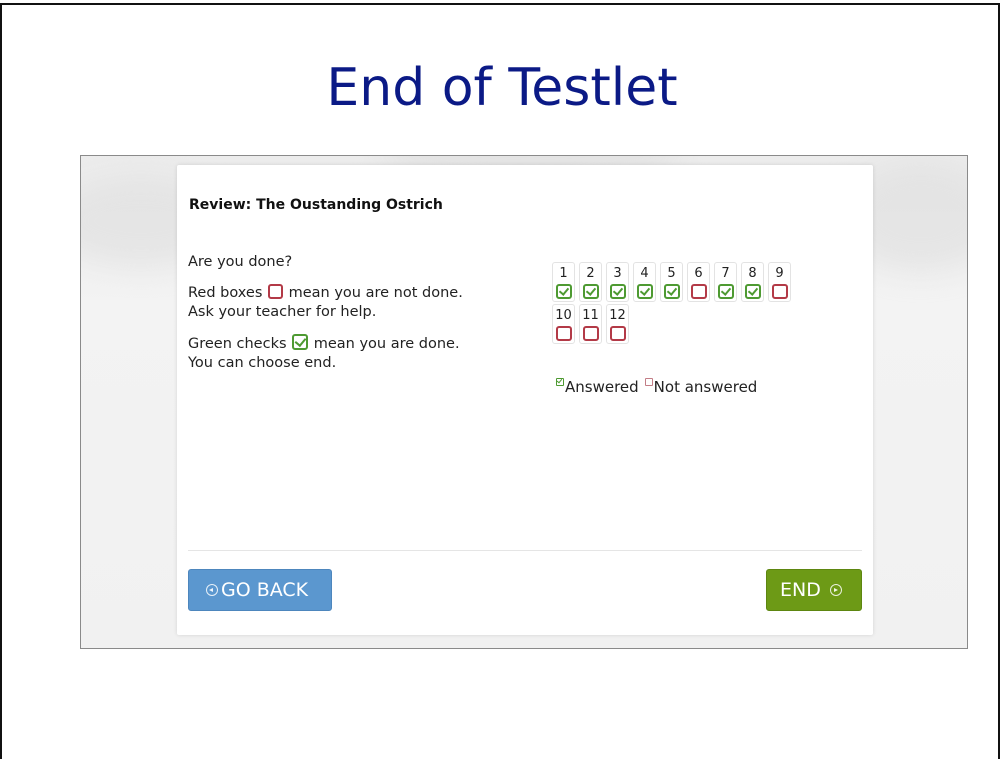 The image size is (1004, 759). What do you see at coordinates (698, 282) in the screenshot?
I see `question-status-cell: 6` at bounding box center [698, 282].